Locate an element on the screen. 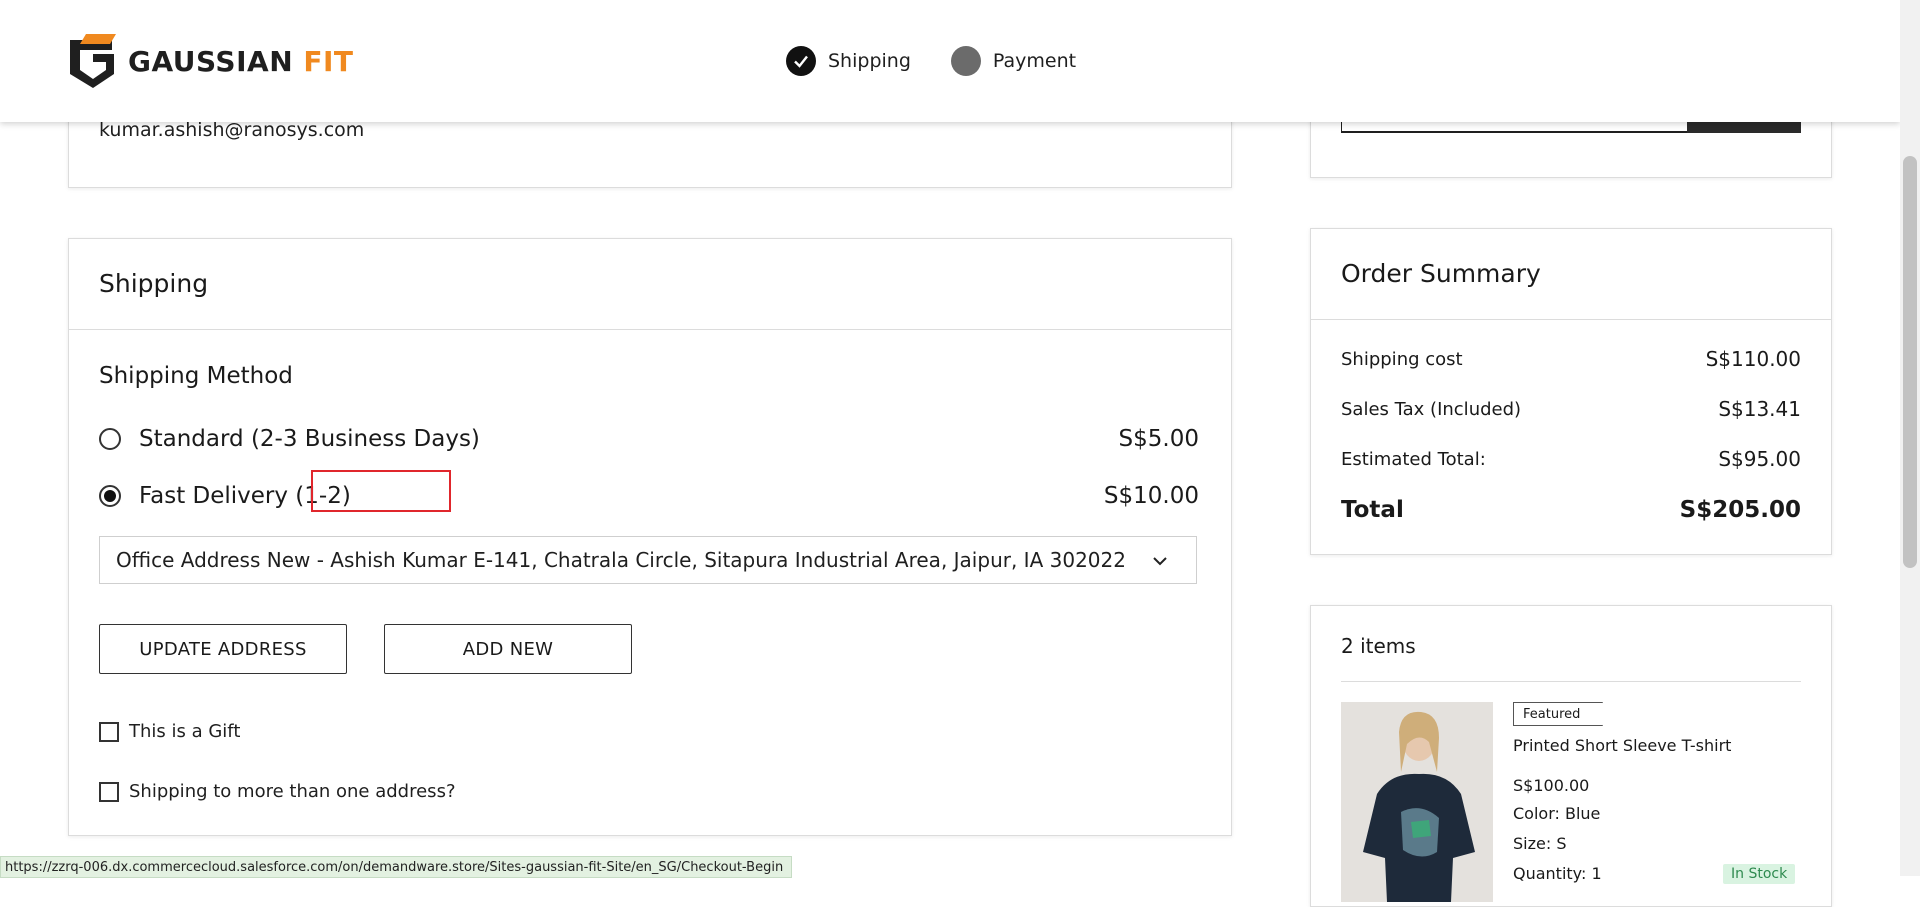  product-image is located at coordinates (1417, 802).